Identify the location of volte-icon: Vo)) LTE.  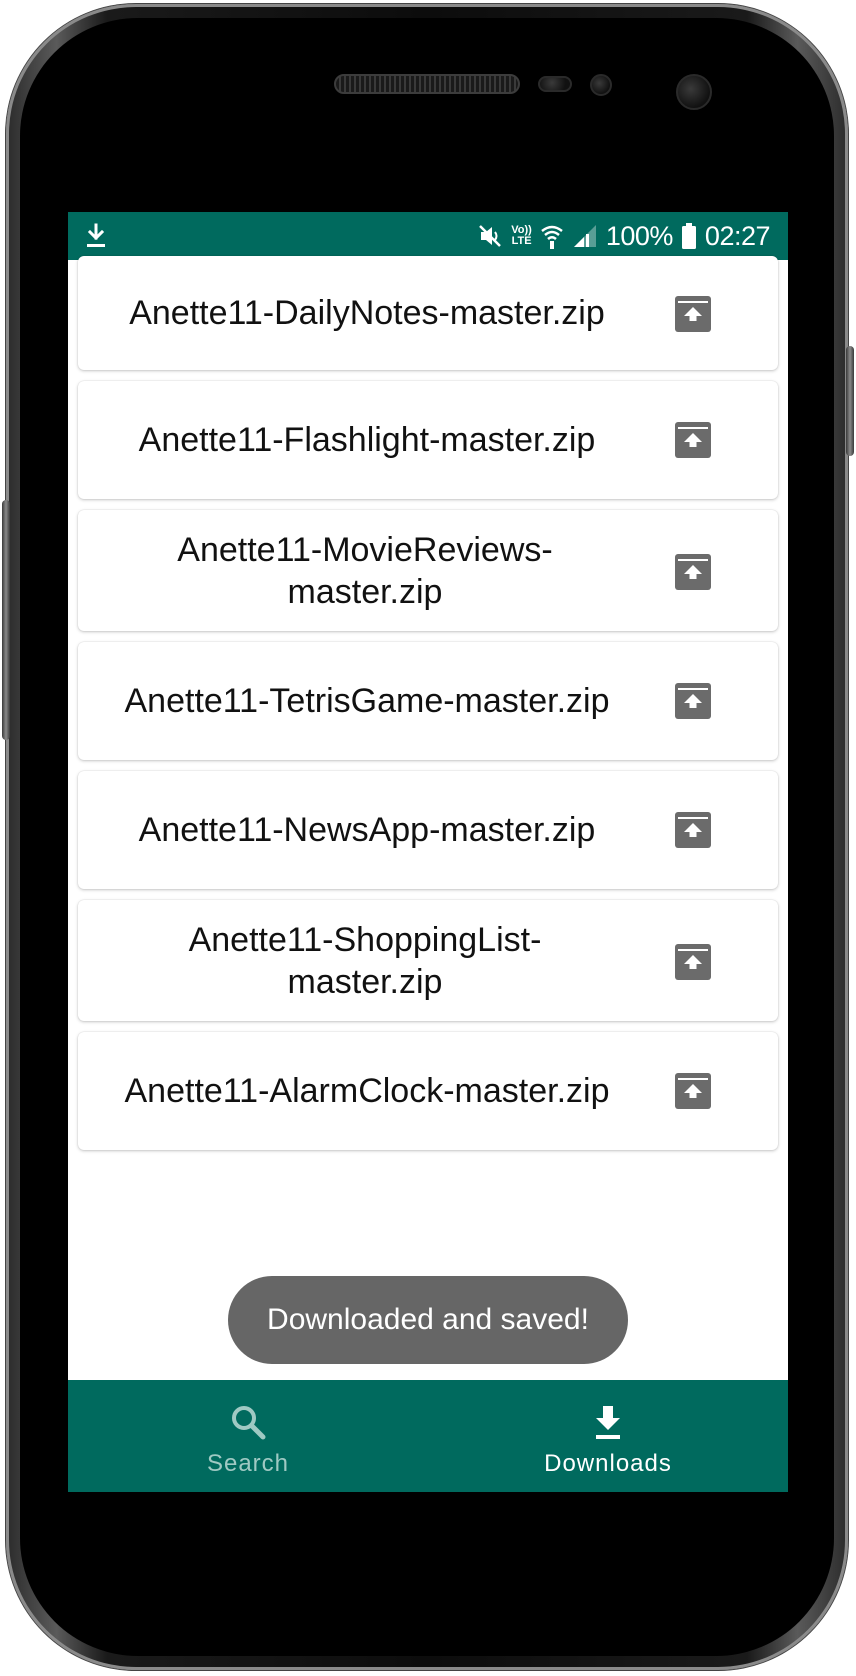
(521, 236).